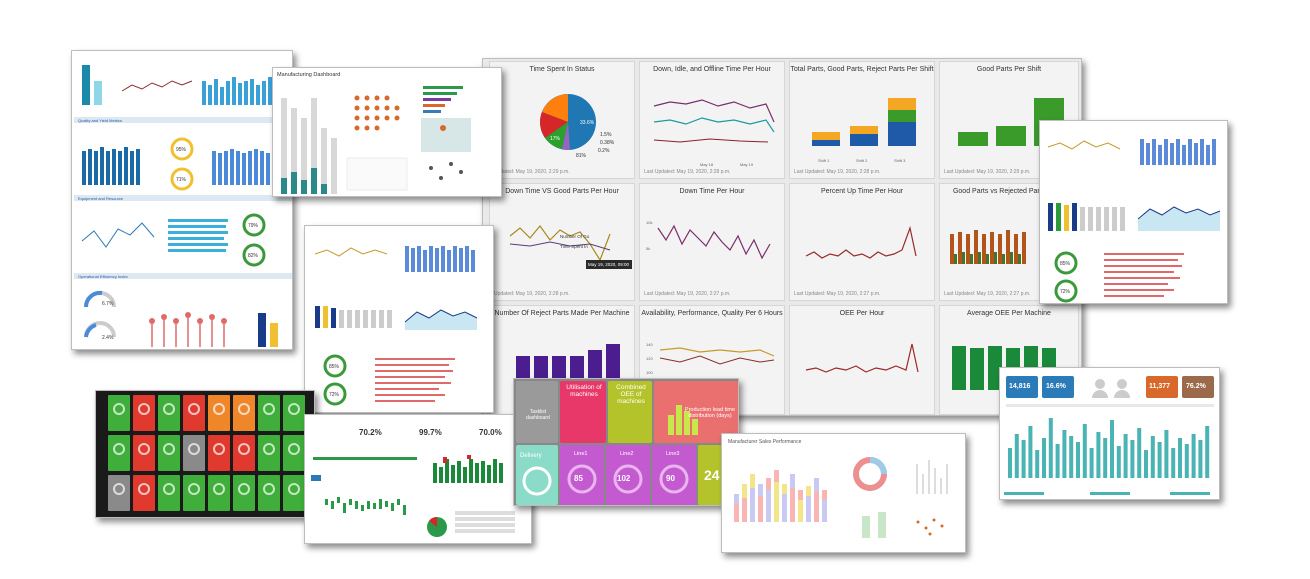 This screenshot has height=579, width=1310. What do you see at coordinates (577, 126) in the screenshot?
I see `pie-chart: 33.6% 17% 1.5% 0.38% 0.2% 81%` at bounding box center [577, 126].